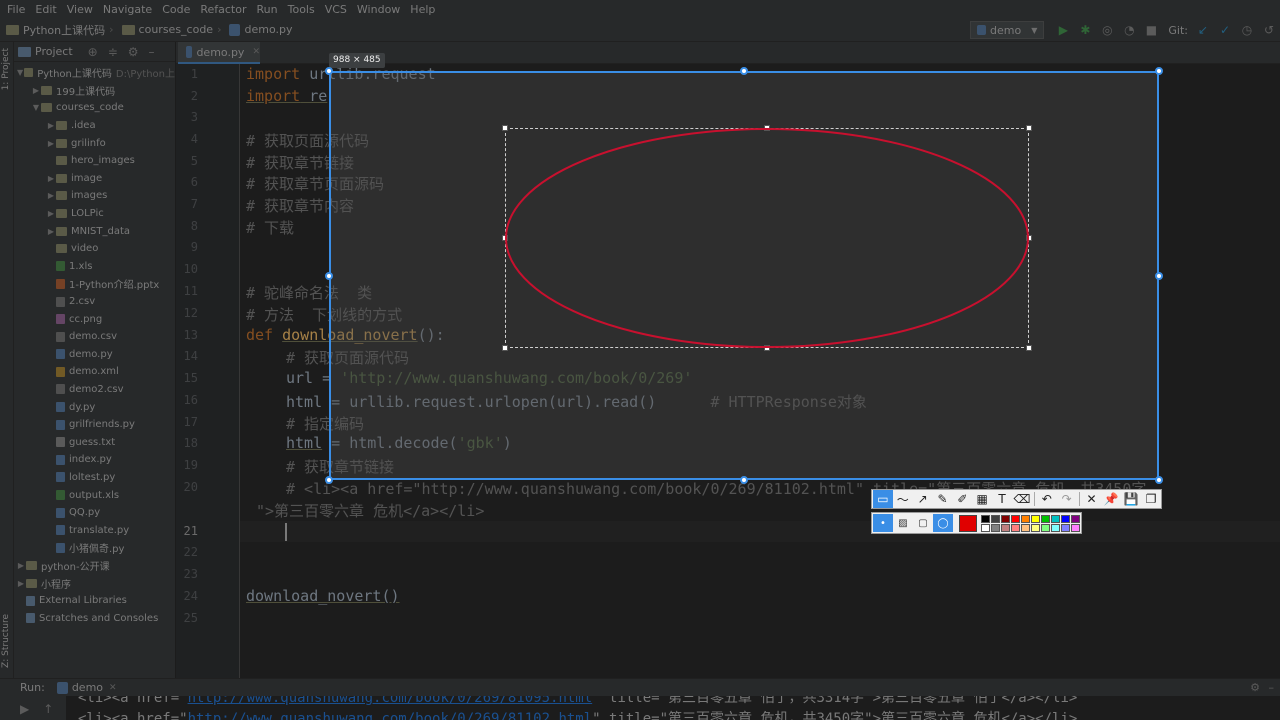 The height and width of the screenshot is (720, 1280). I want to click on tree-item: guess.txt, so click(94, 442).